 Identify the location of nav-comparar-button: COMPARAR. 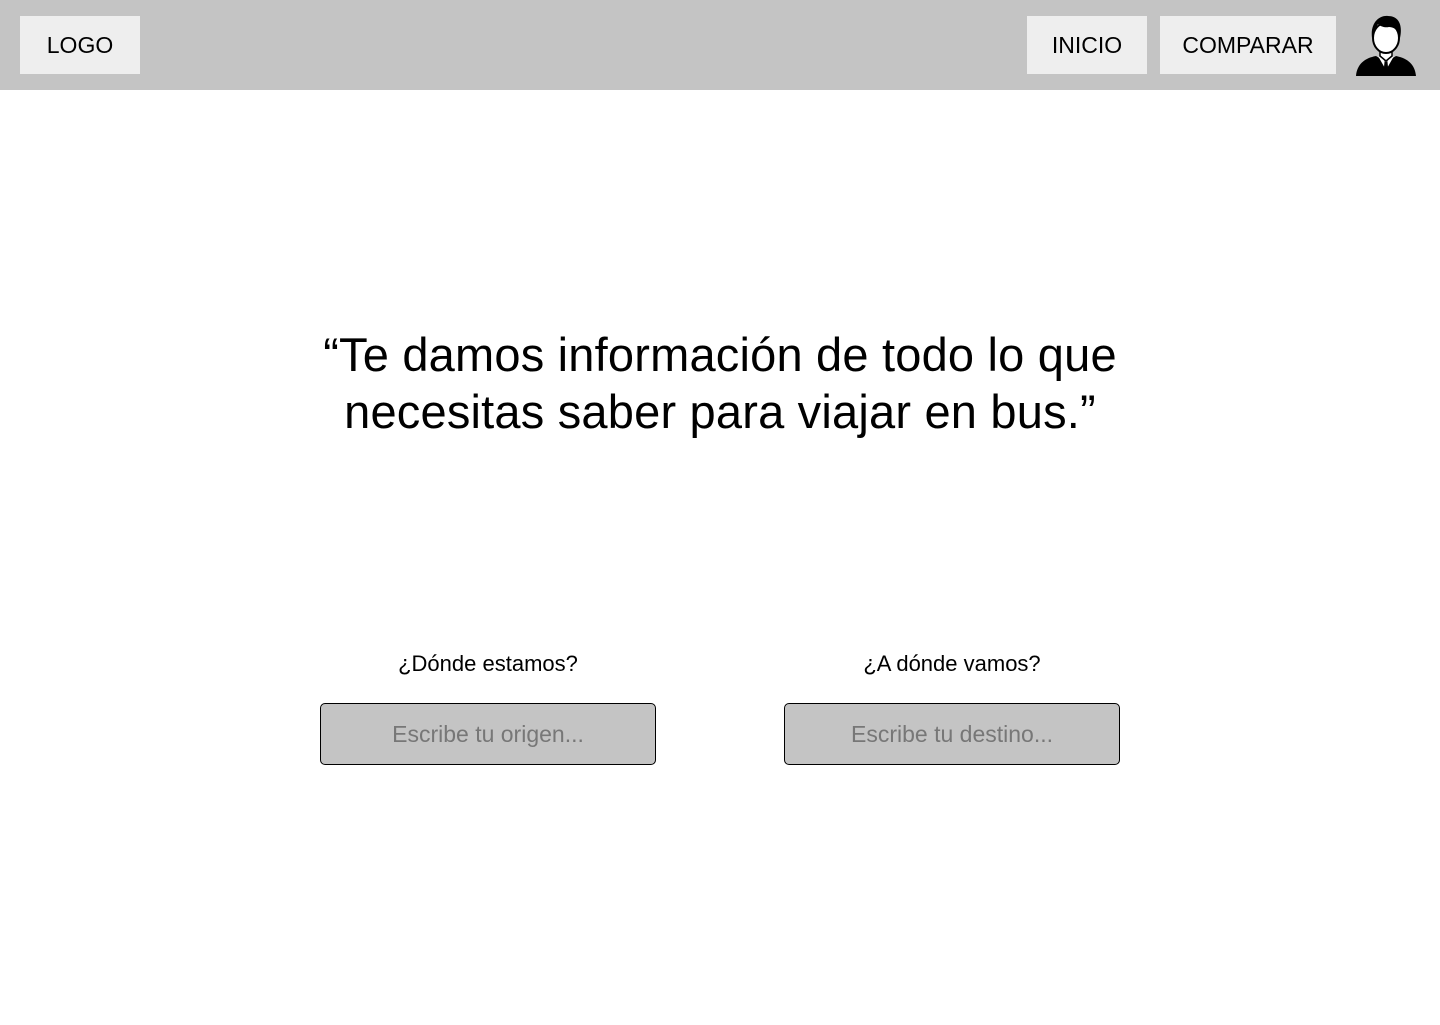
(1248, 45).